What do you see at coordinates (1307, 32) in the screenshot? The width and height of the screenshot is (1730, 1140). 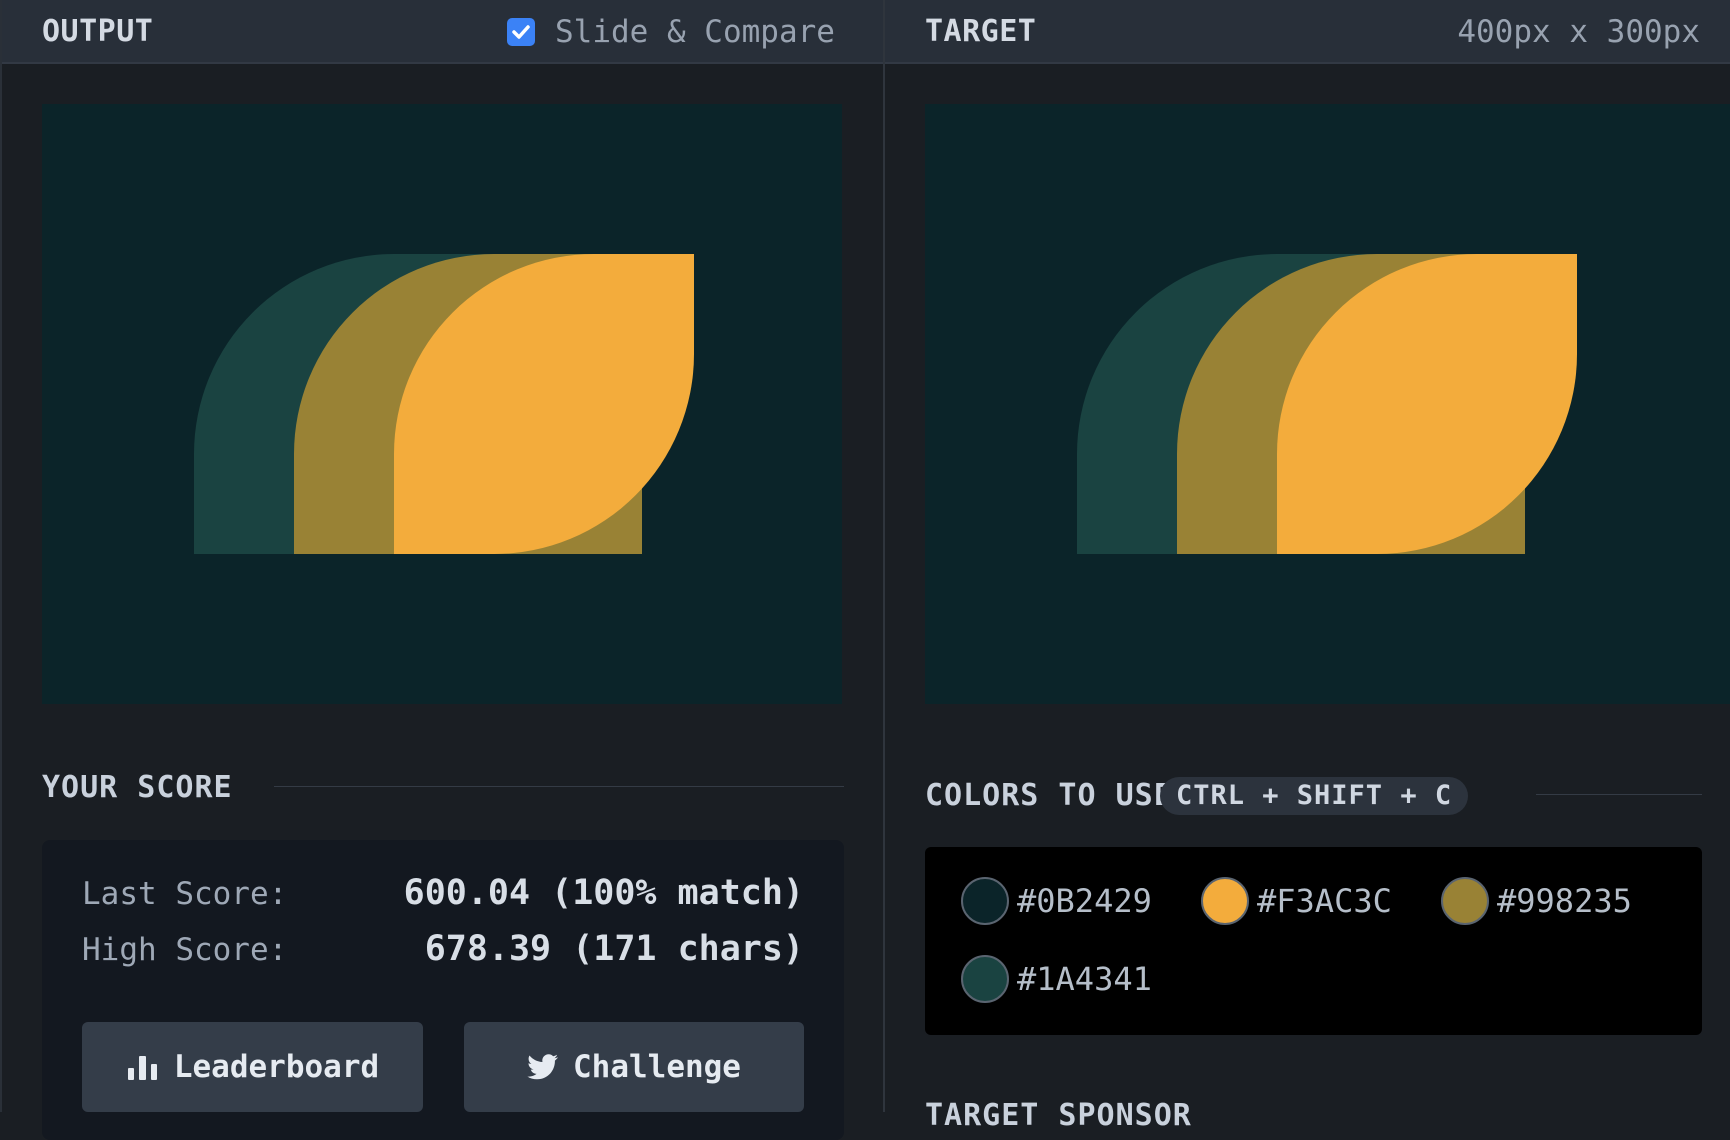 I see `target-header: TARGET 400px x 300px` at bounding box center [1307, 32].